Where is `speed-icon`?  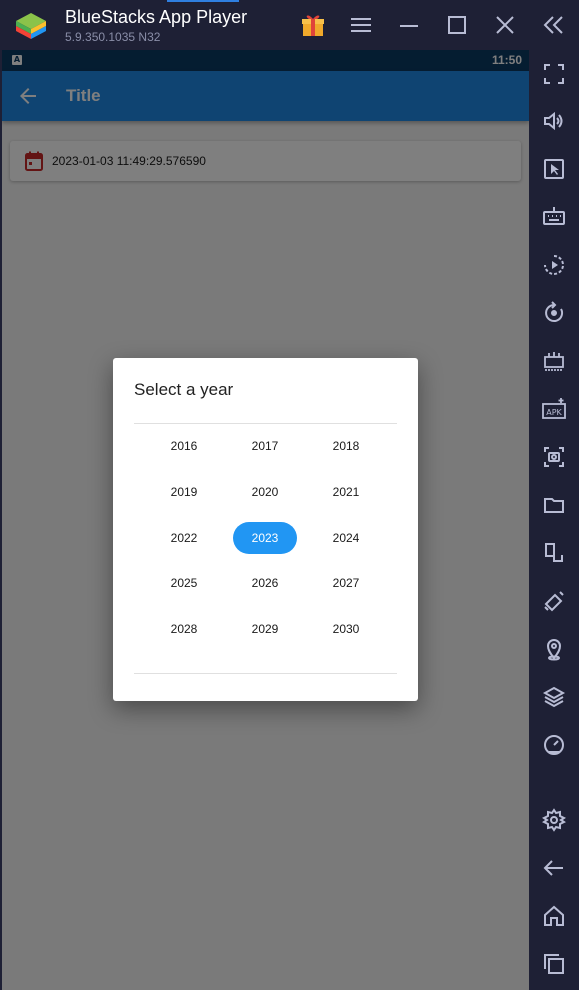 speed-icon is located at coordinates (554, 745).